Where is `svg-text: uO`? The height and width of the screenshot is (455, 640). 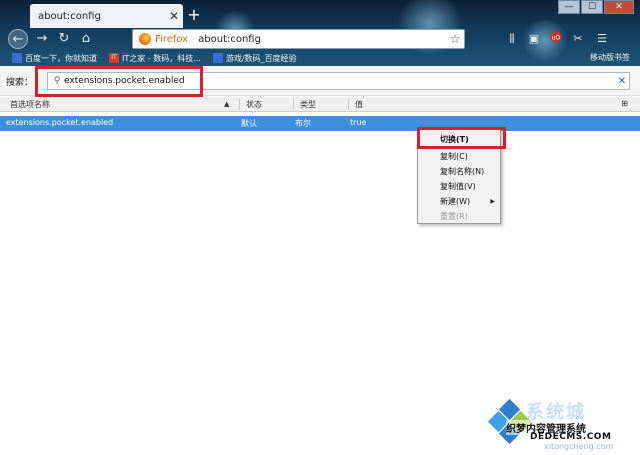 svg-text: uO is located at coordinates (556, 38).